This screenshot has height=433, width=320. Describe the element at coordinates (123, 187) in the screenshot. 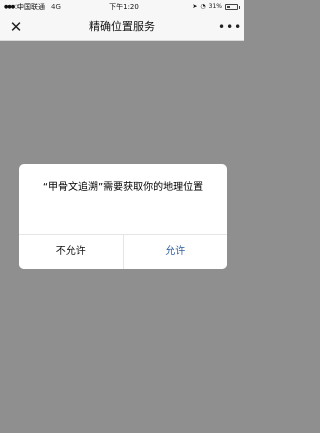

I see `dialog-message: “甲骨文追溯”需要获取你的地理位置` at that location.